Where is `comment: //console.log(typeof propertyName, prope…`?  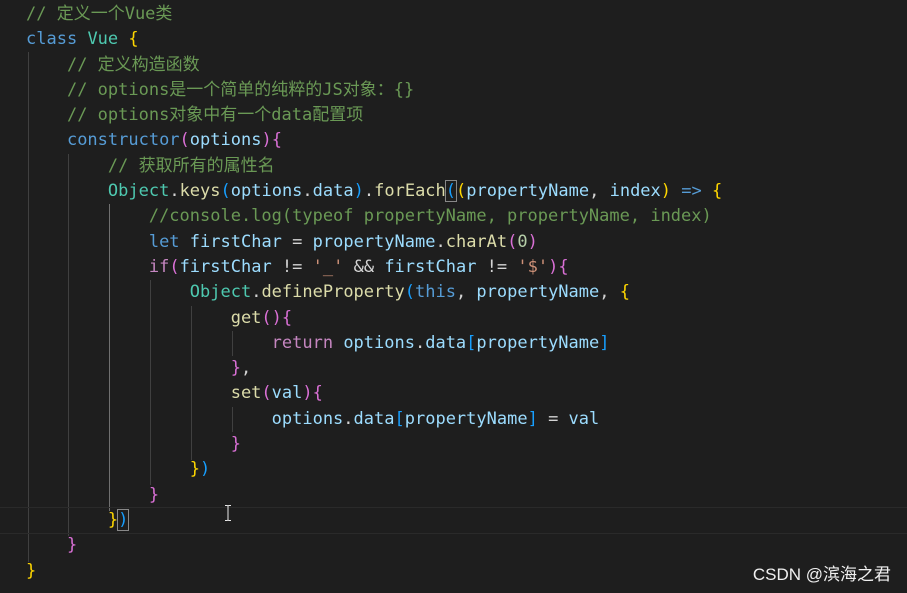
comment: //console.log(typeof propertyName, prope… is located at coordinates (430, 216).